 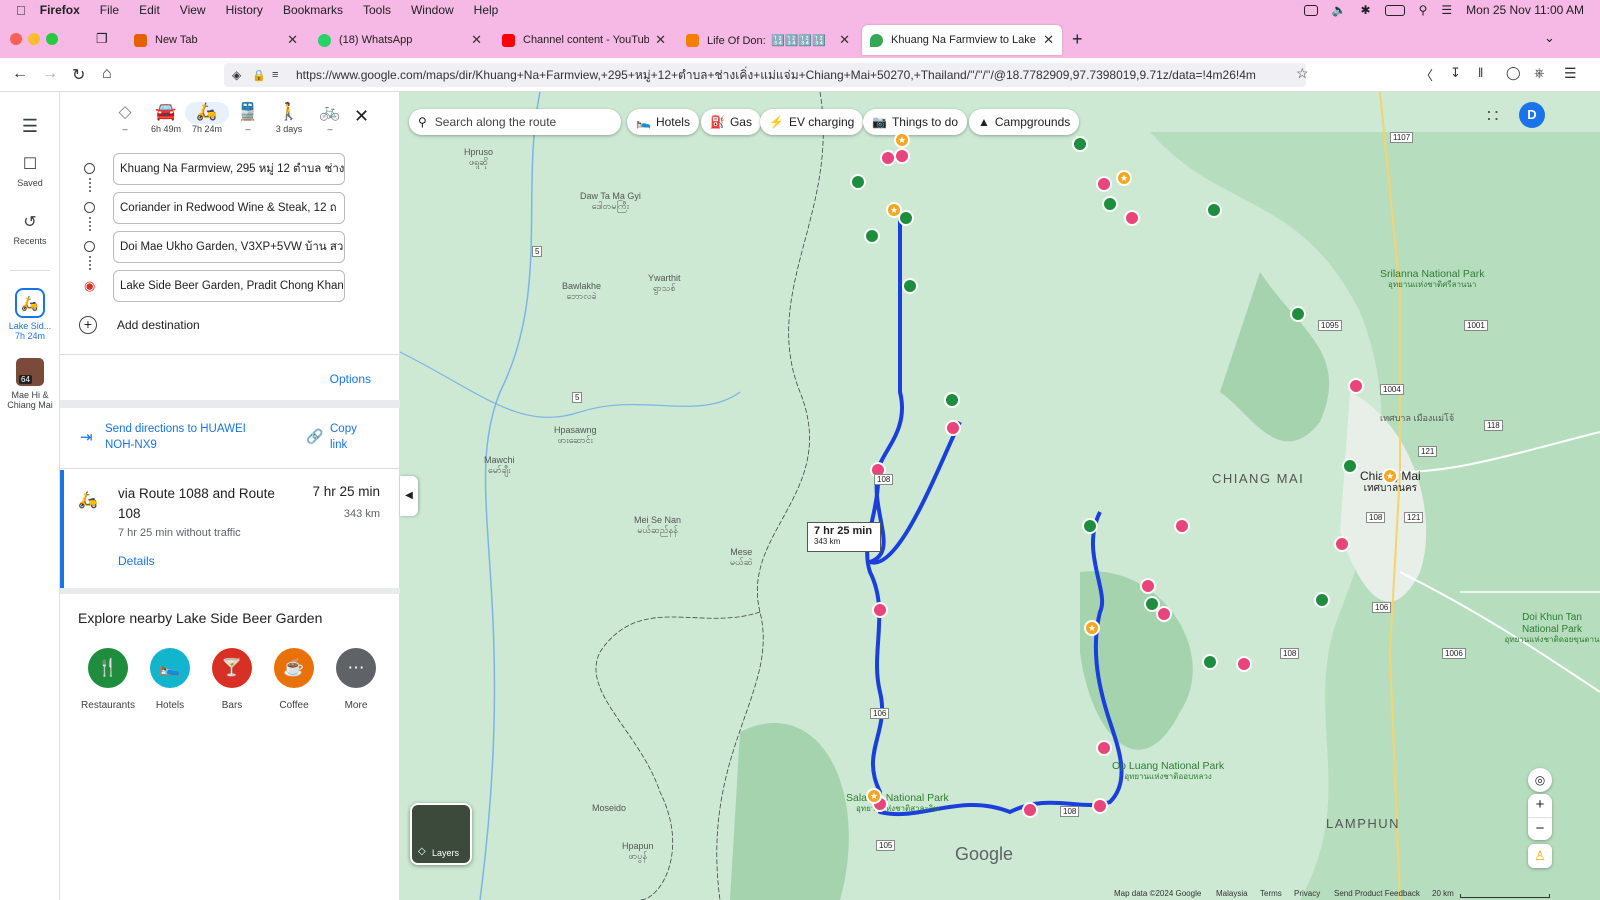 I want to click on stop-input-2: Coriander in Redwood Wine & Steak, 12 ถ, so click(x=229, y=208).